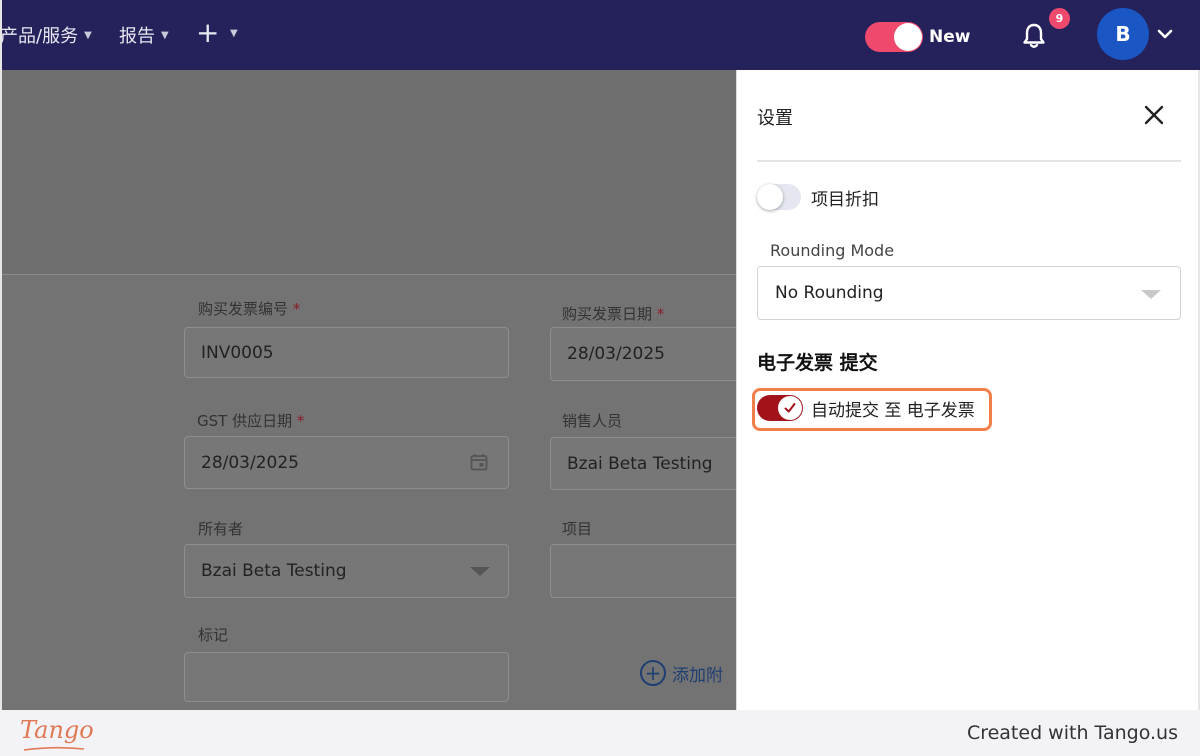 The width and height of the screenshot is (1200, 756). What do you see at coordinates (243, 309) in the screenshot?
I see `invoice-number-label-text: 购买发票编号` at bounding box center [243, 309].